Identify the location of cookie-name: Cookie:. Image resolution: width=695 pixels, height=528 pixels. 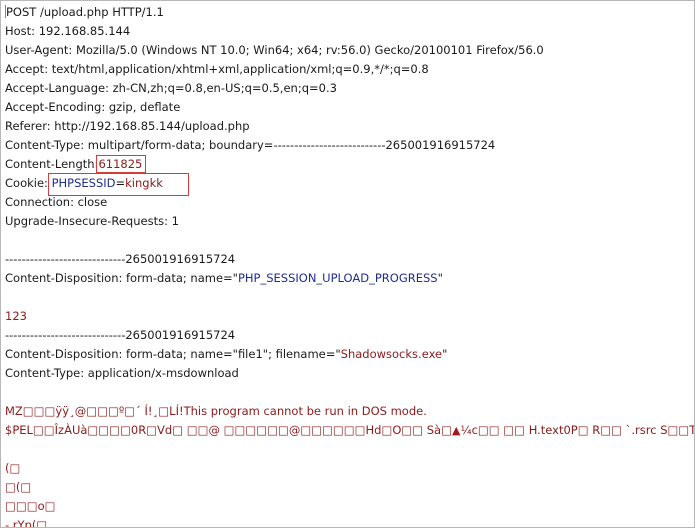
(26, 183).